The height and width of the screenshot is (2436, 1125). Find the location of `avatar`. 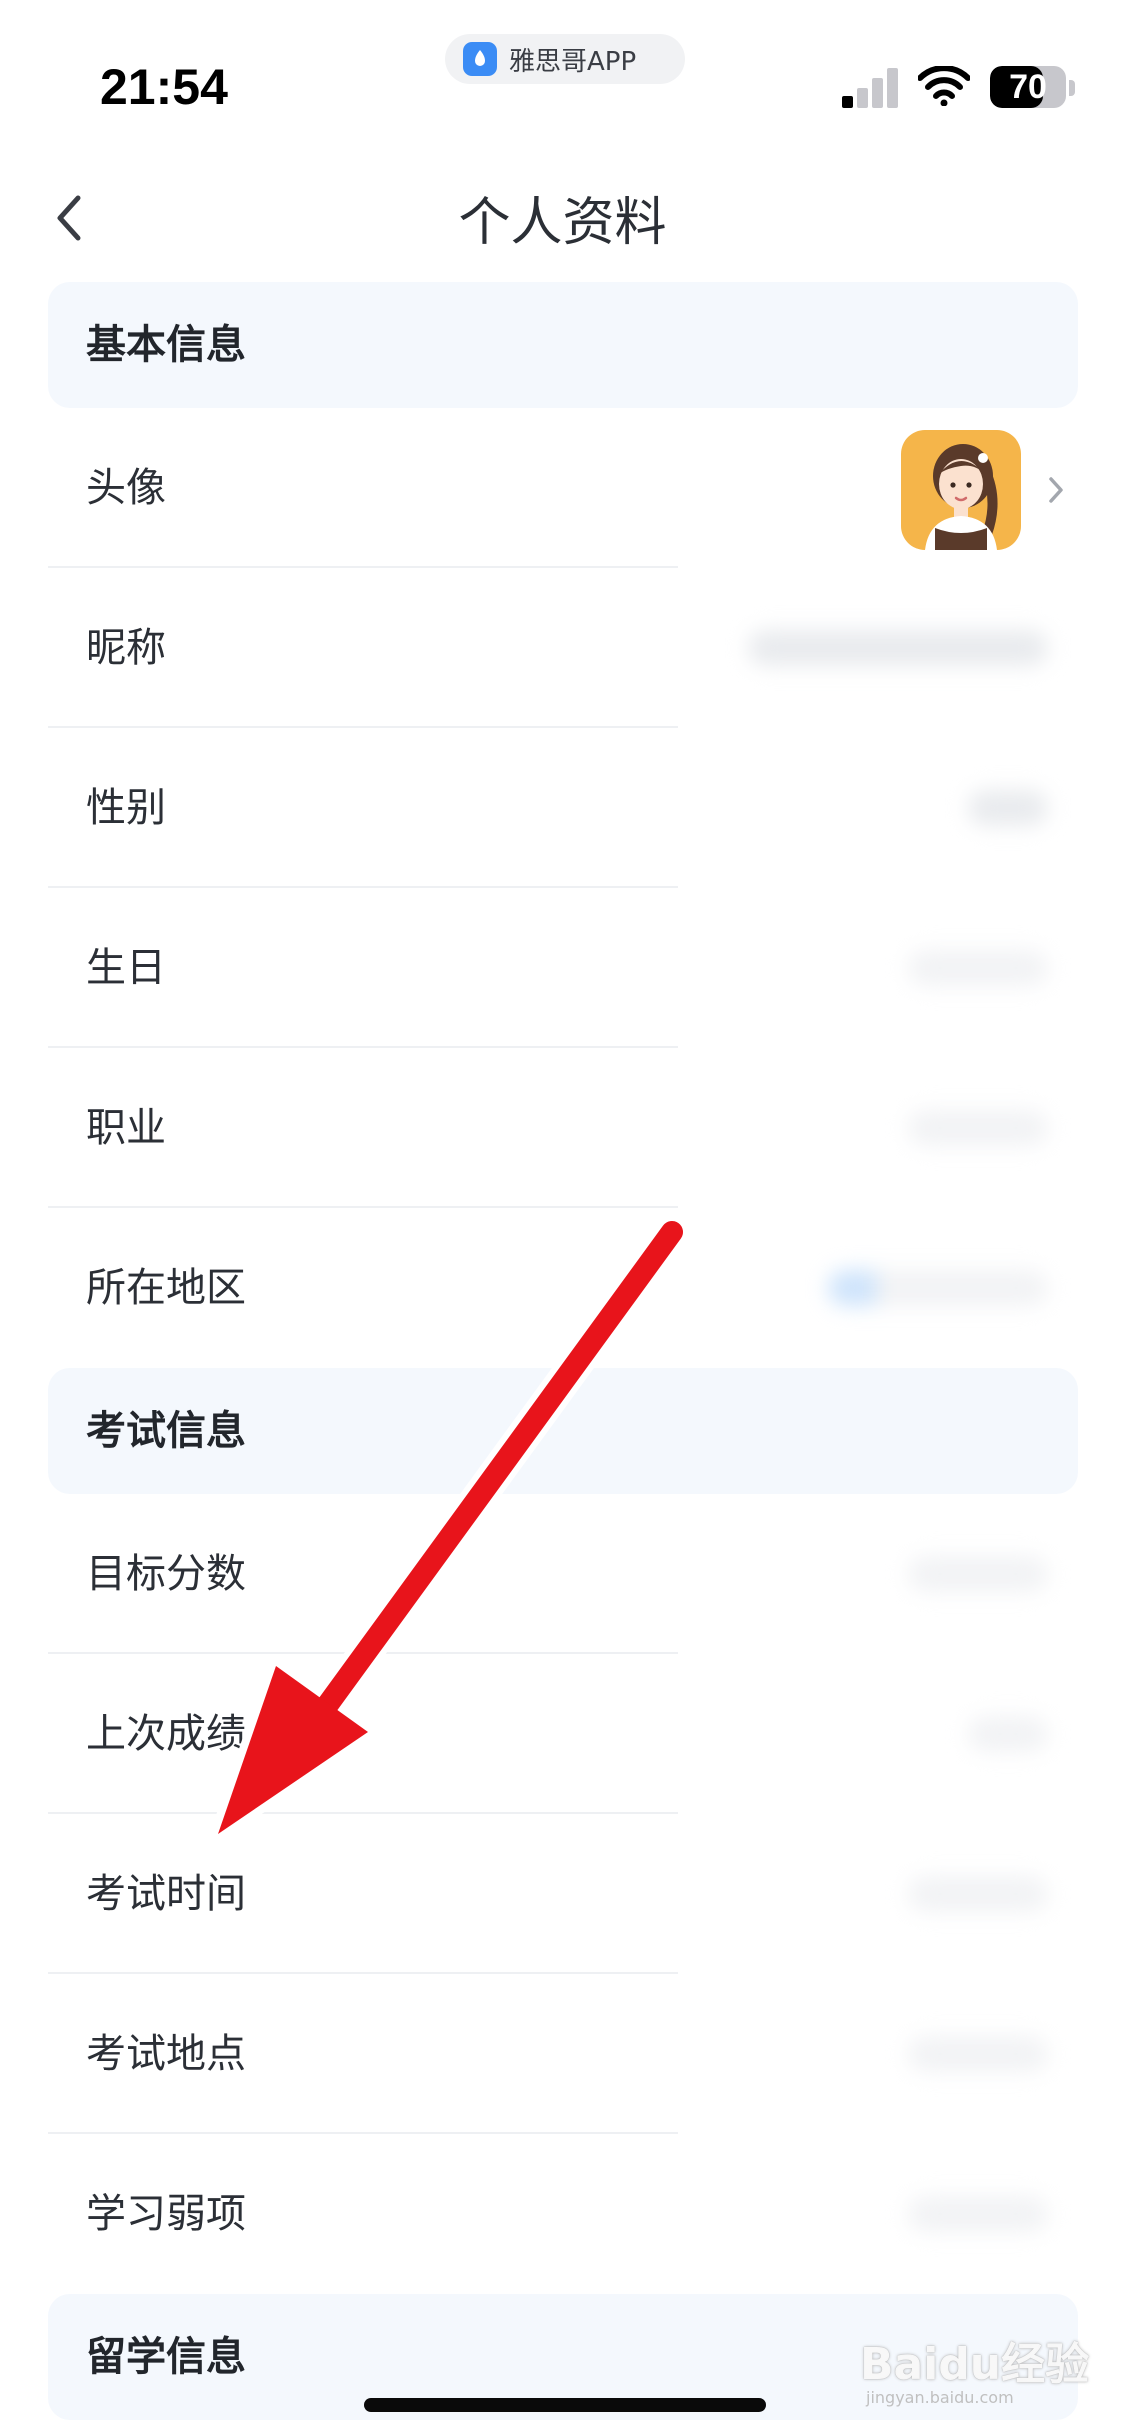

avatar is located at coordinates (961, 490).